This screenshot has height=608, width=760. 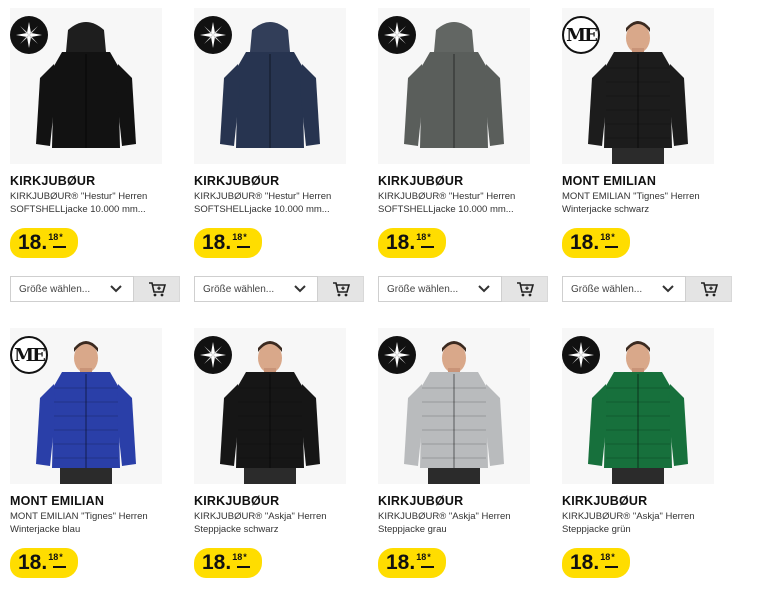 What do you see at coordinates (412, 529) in the screenshot?
I see `product-title-line2: Steppjacke grau` at bounding box center [412, 529].